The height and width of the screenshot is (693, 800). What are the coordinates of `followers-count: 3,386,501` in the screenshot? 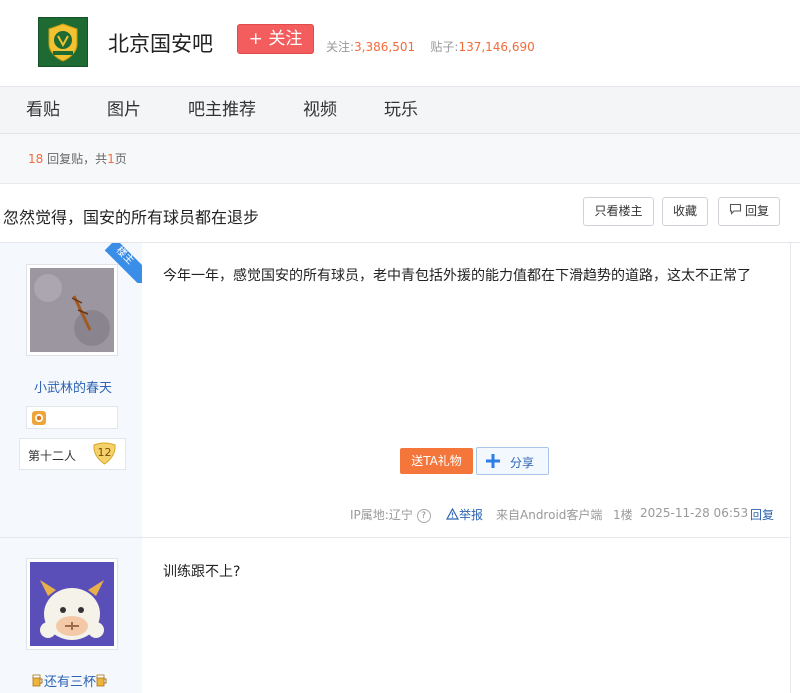 It's located at (385, 47).